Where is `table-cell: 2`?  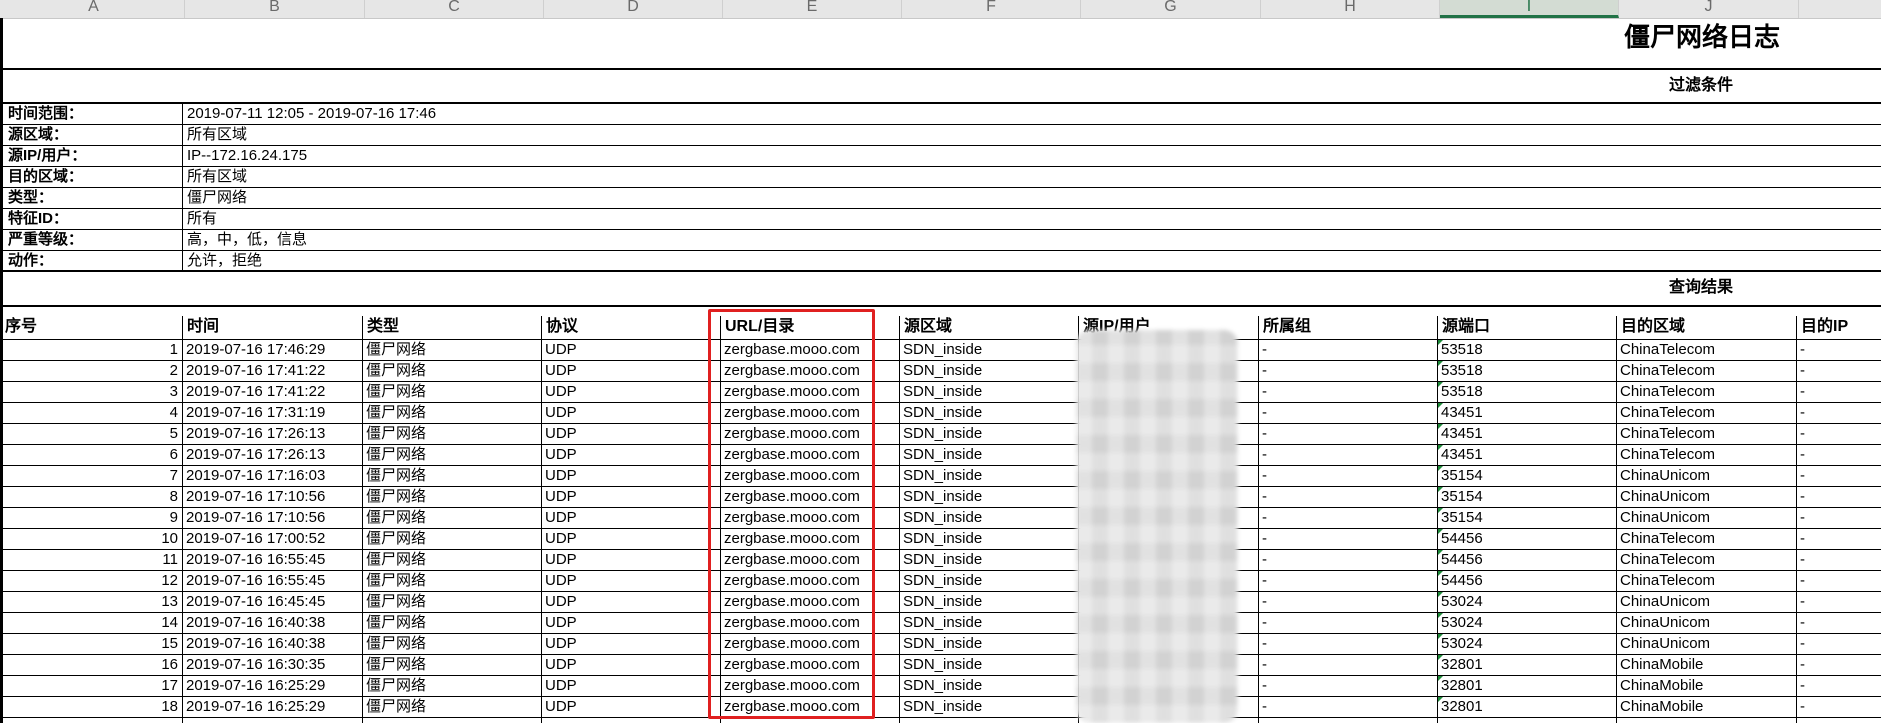 table-cell: 2 is located at coordinates (89, 371).